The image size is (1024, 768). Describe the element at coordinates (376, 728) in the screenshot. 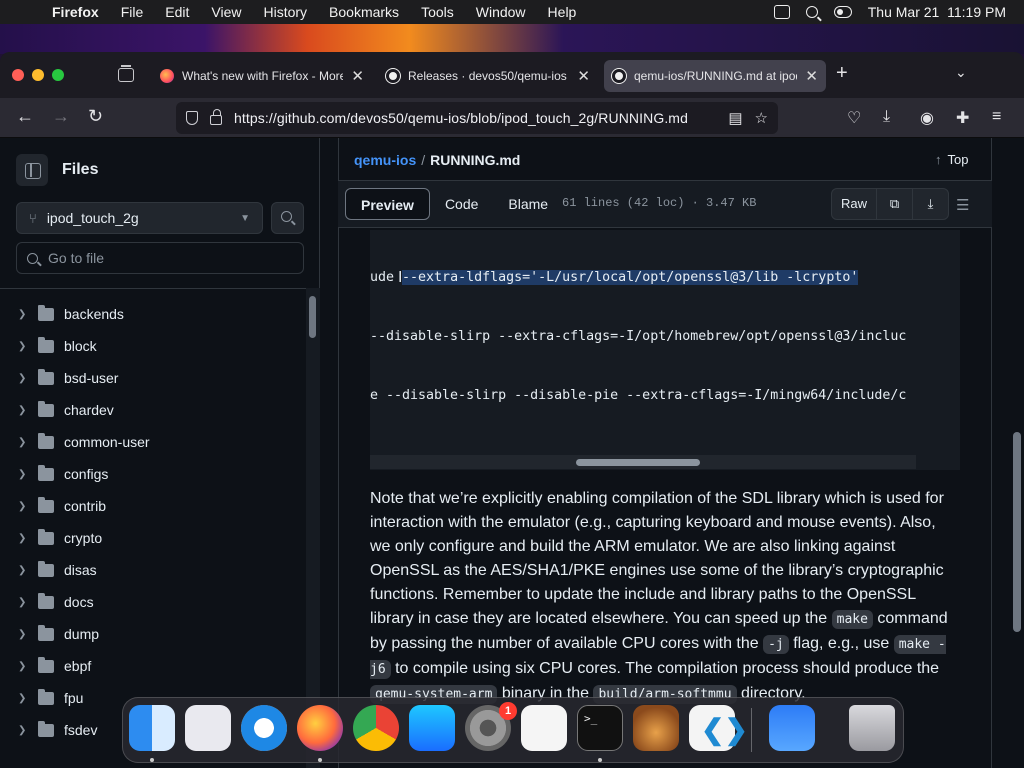

I see `chrome-icon` at that location.